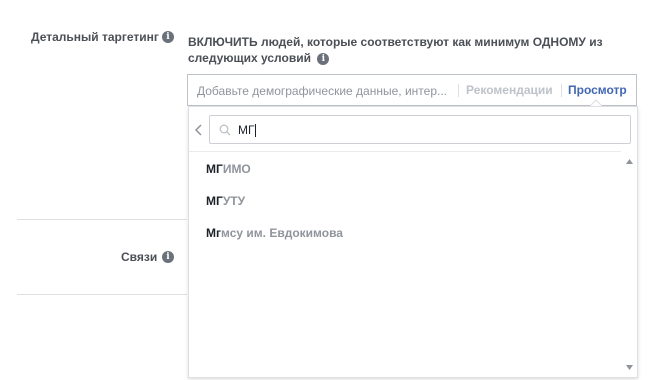  What do you see at coordinates (198, 130) in the screenshot?
I see `chevron-left-icon` at bounding box center [198, 130].